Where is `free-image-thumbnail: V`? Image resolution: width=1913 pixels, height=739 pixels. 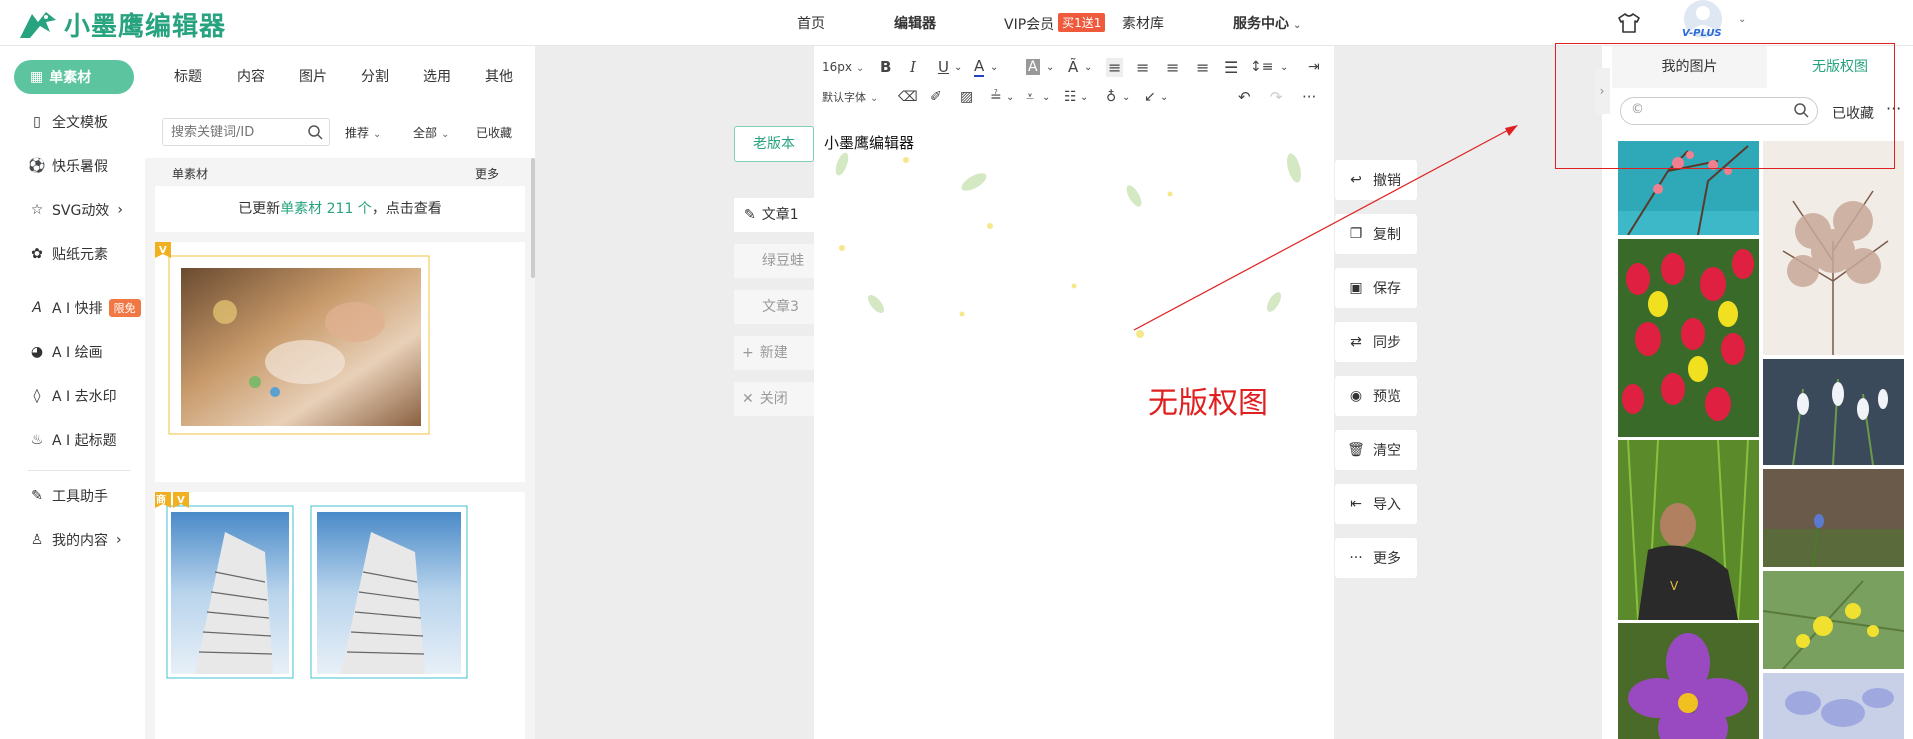
free-image-thumbnail: V is located at coordinates (1688, 530).